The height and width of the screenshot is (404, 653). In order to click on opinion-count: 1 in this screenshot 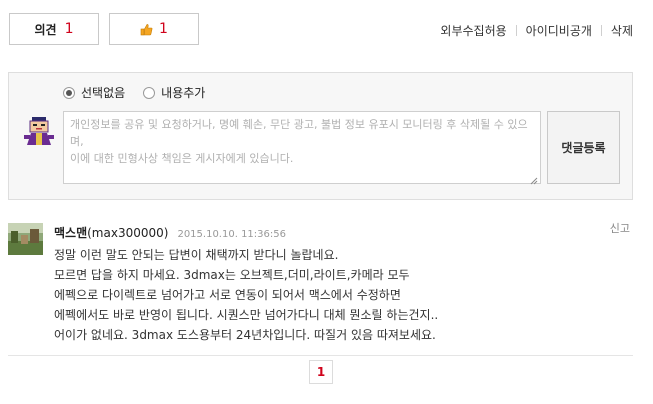, I will do `click(69, 29)`.